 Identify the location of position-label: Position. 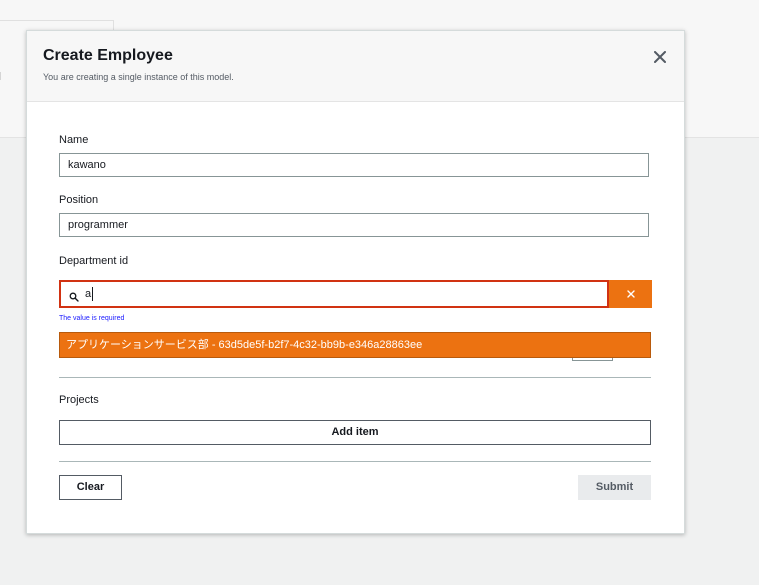
(79, 200).